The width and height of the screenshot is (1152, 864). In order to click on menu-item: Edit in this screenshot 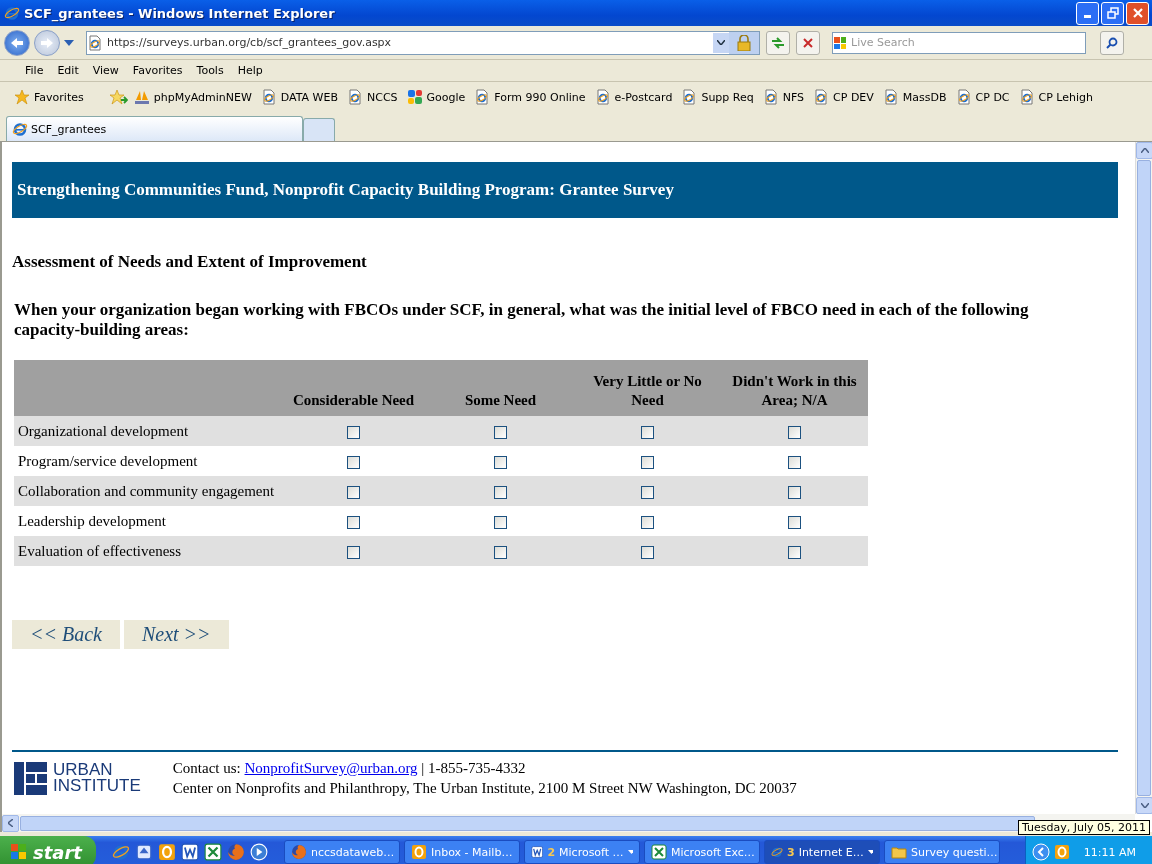, I will do `click(68, 70)`.